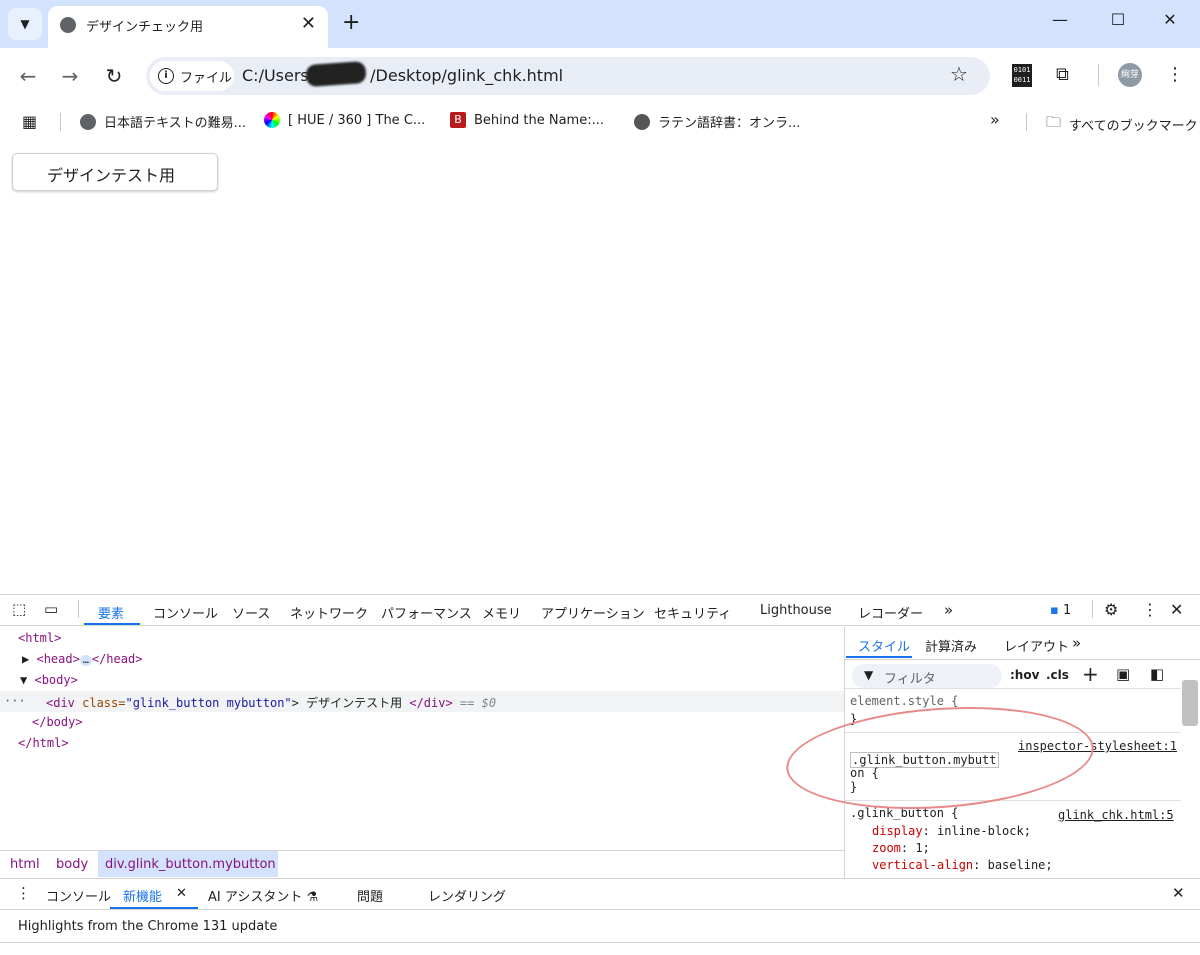  Describe the element at coordinates (879, 657) in the screenshot. I see `styles-tab-indicator` at that location.